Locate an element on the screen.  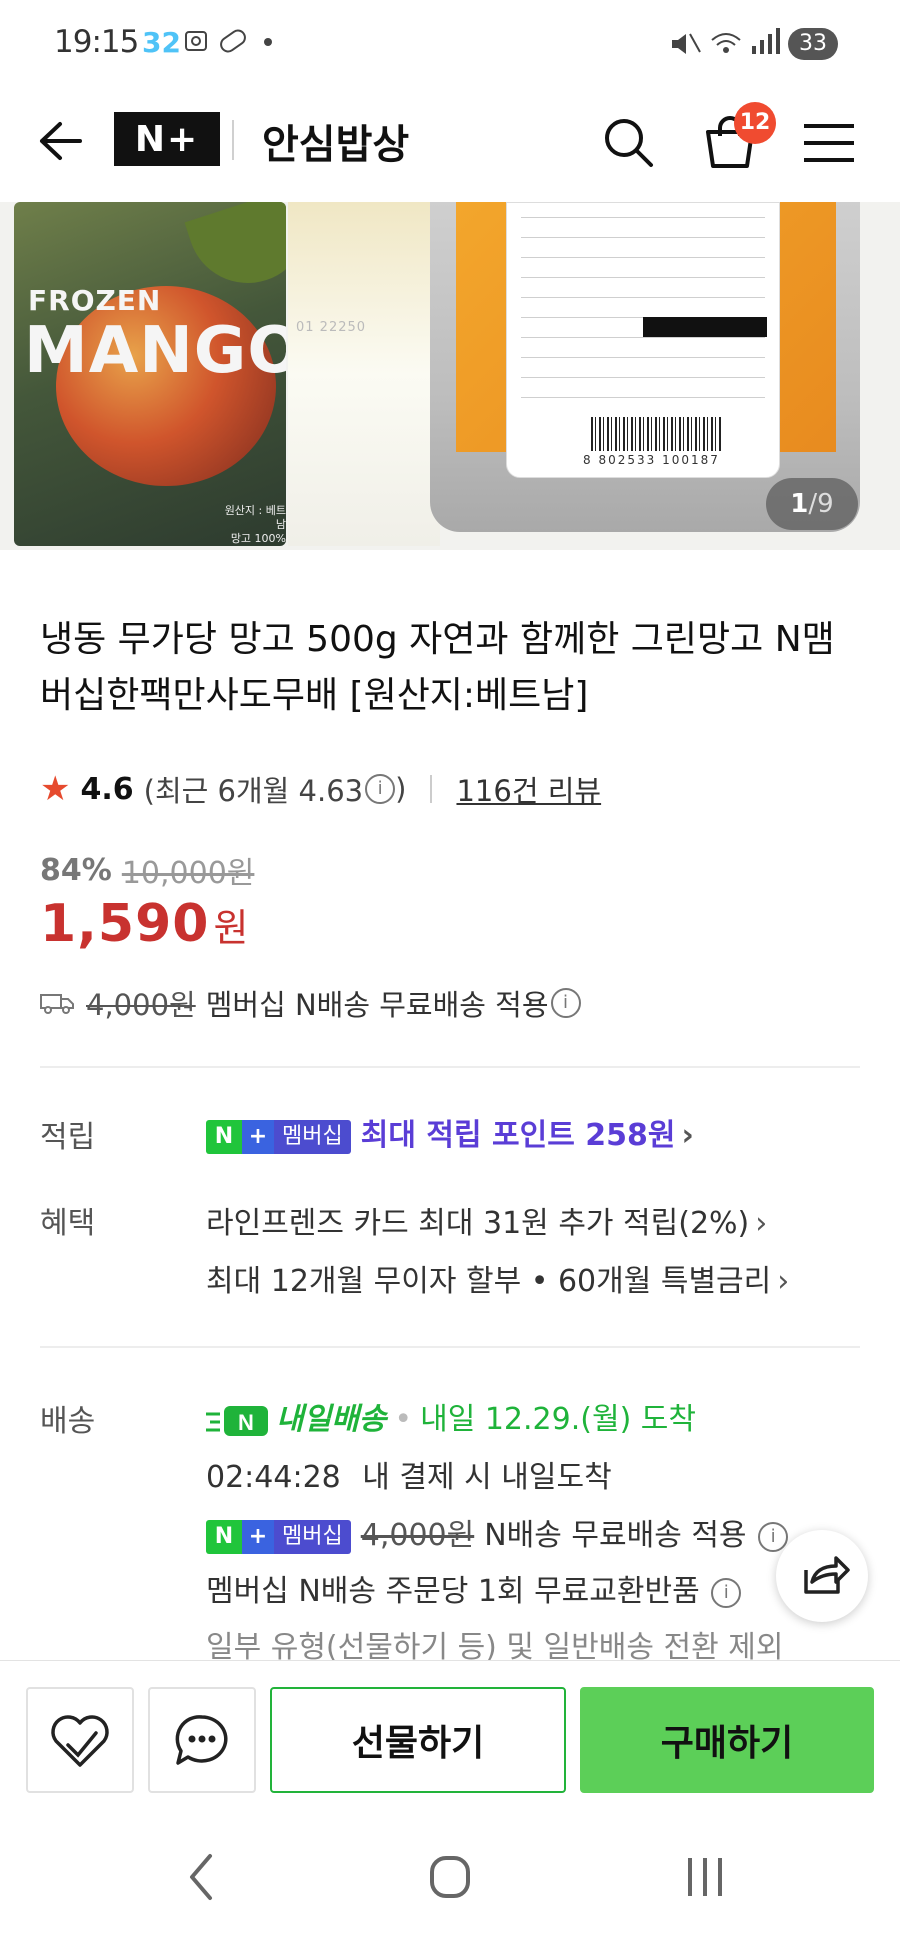
gallery-page-indicator: 1/9 is located at coordinates (812, 504).